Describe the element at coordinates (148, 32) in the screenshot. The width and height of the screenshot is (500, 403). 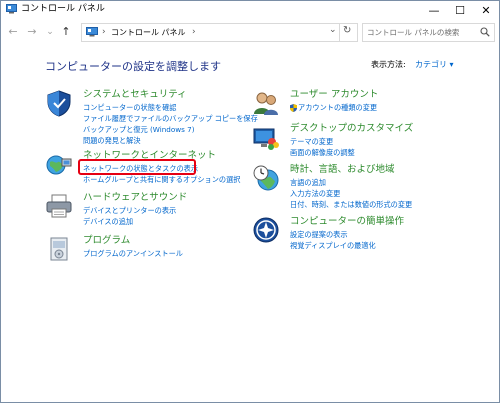
I see `breadcrumb-control-panel: コントロール パネル` at that location.